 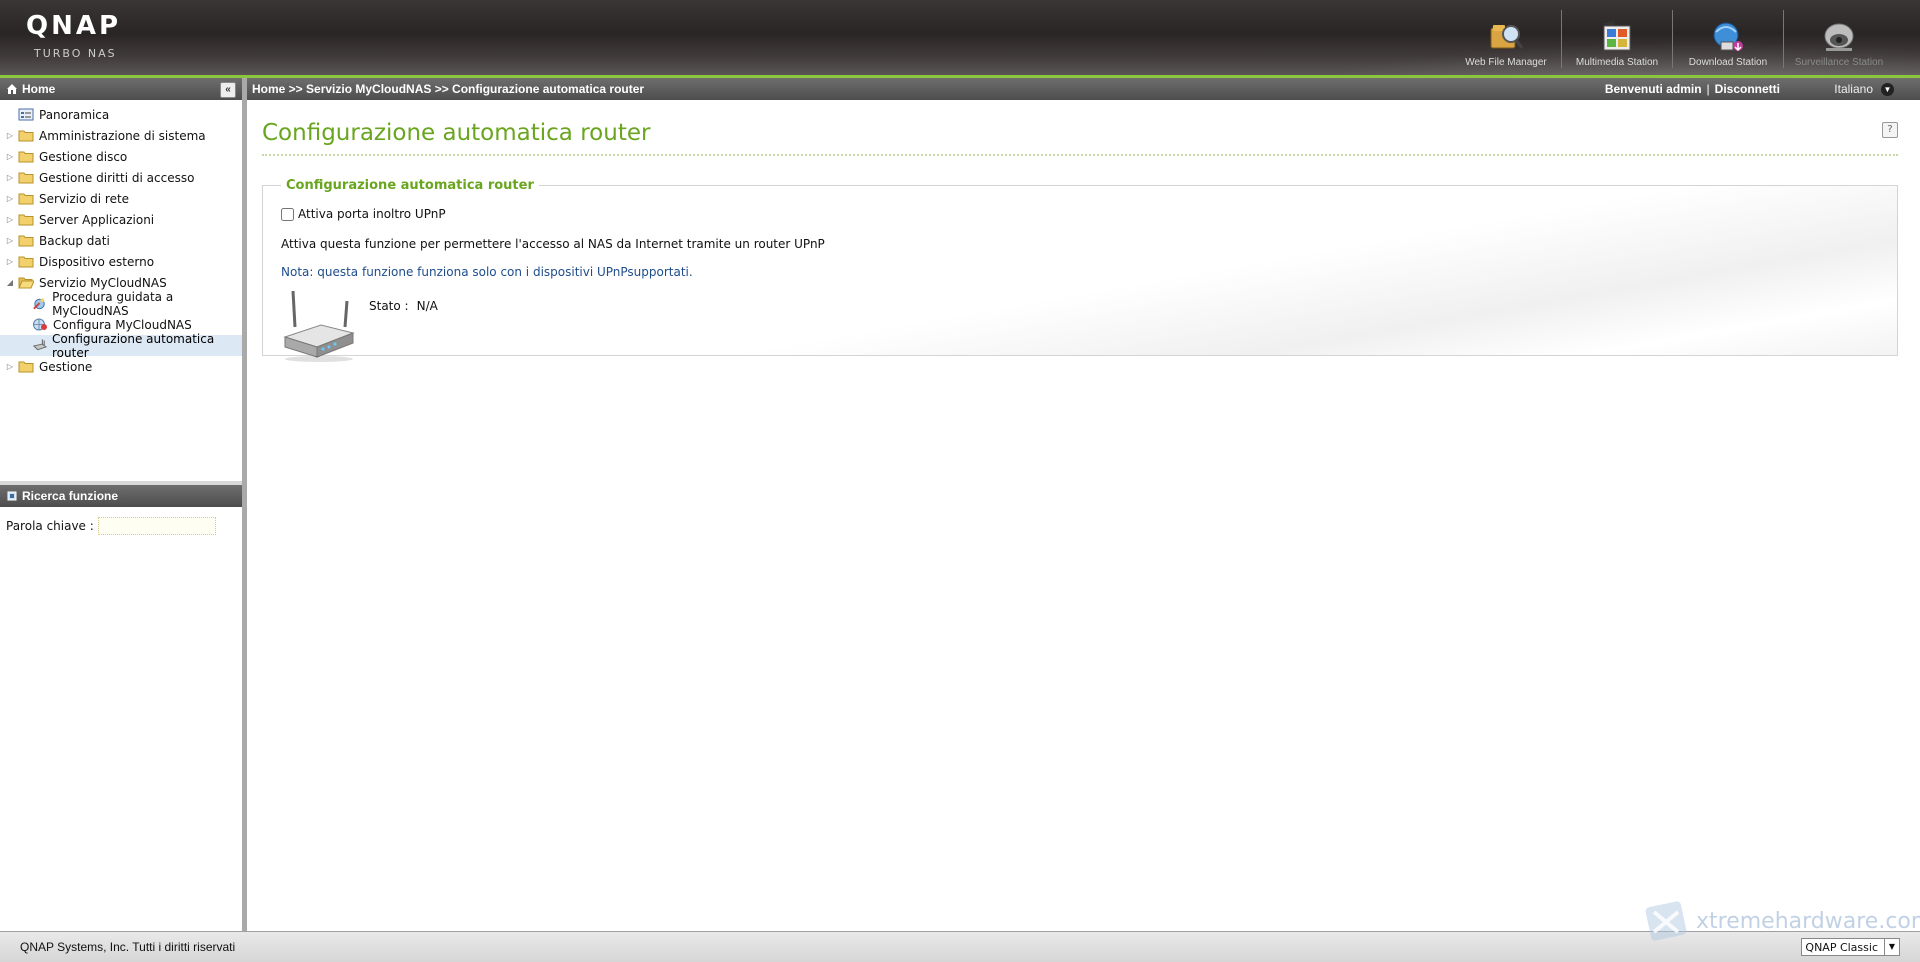 I want to click on multimedia-station-button: Multimedia Station, so click(x=1616, y=39).